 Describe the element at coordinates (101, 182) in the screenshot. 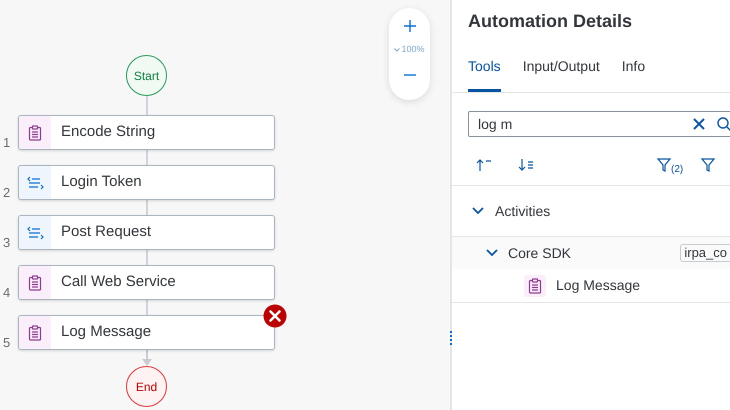

I see `step-label: Login Token` at that location.